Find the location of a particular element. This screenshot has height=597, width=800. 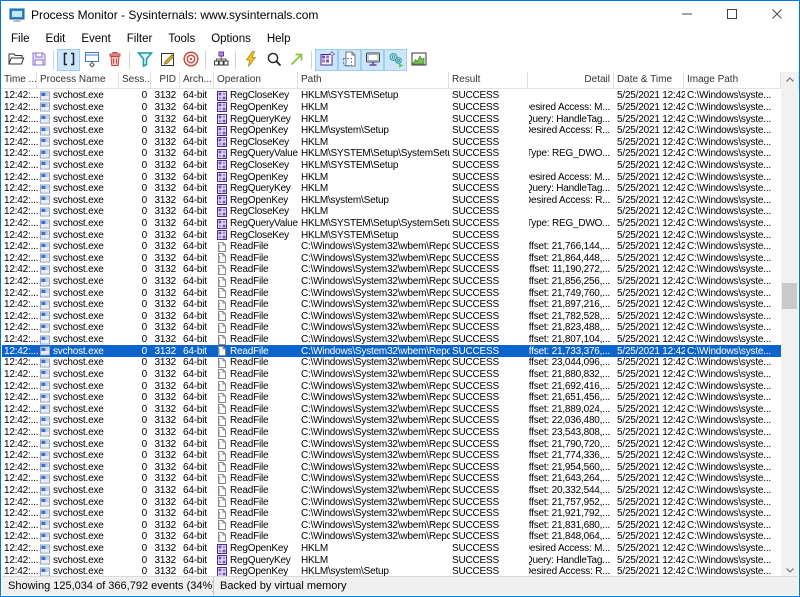

cell-text: 64-bit is located at coordinates (195, 421).